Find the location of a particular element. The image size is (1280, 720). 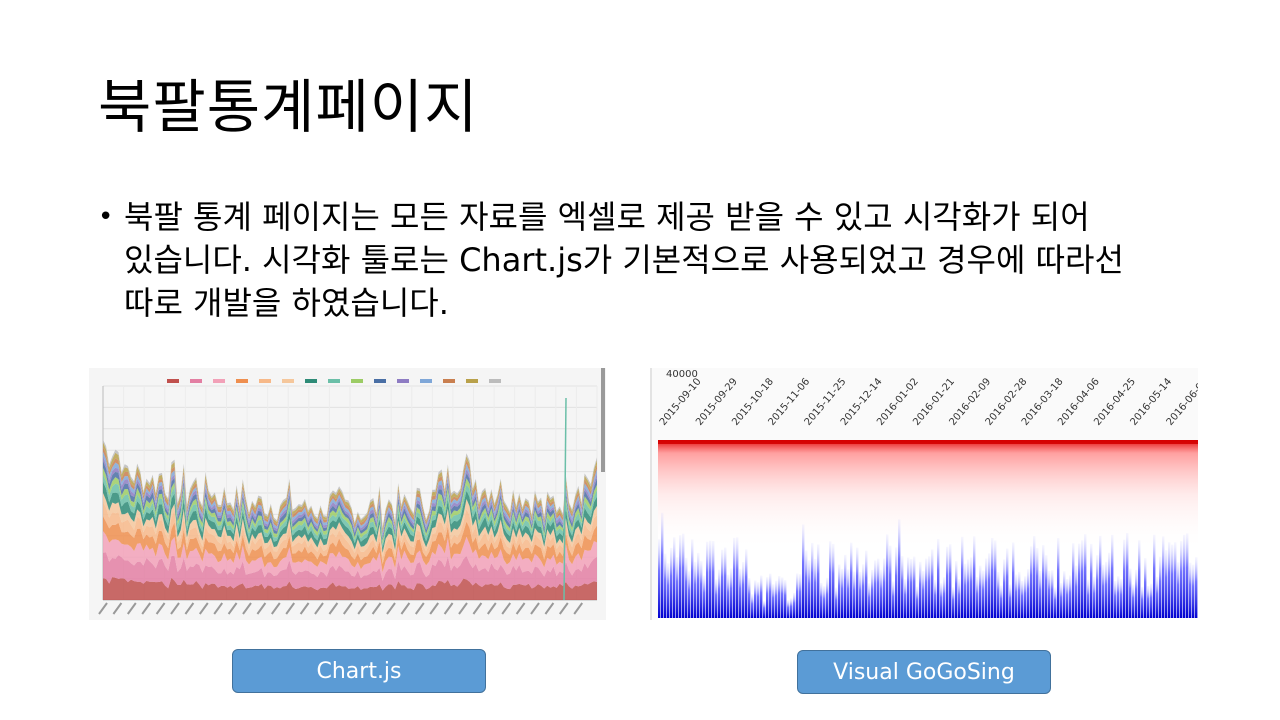

chartjs-button: Chart.js is located at coordinates (359, 671).